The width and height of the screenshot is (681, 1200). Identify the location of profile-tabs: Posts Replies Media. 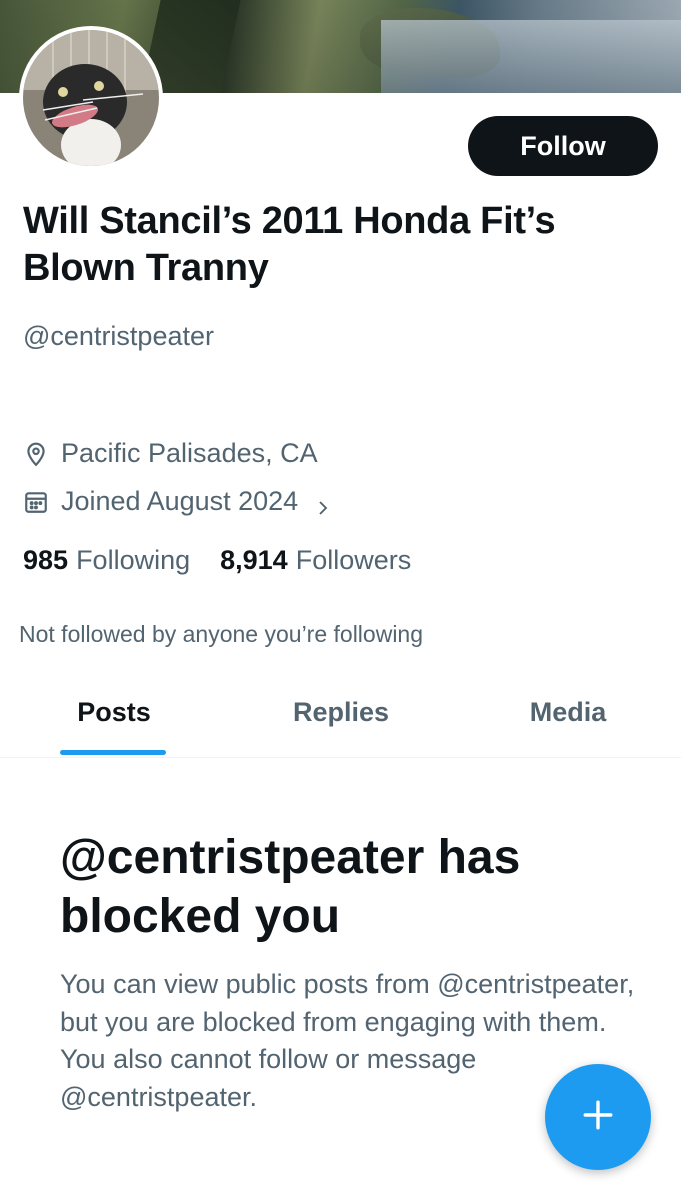
(340, 716).